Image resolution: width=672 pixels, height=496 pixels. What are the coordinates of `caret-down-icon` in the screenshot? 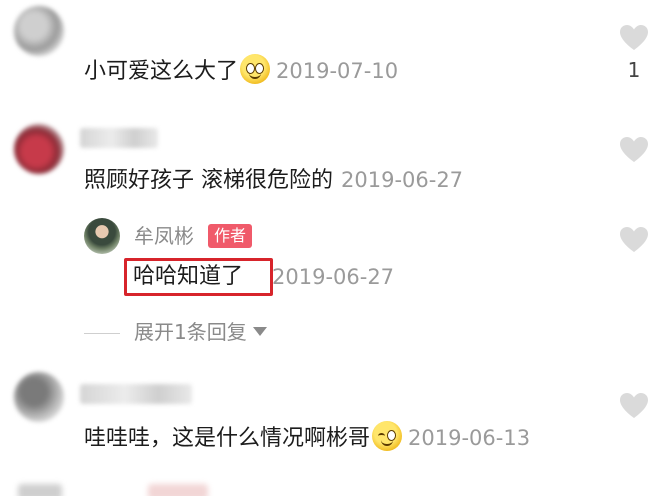 It's located at (259, 331).